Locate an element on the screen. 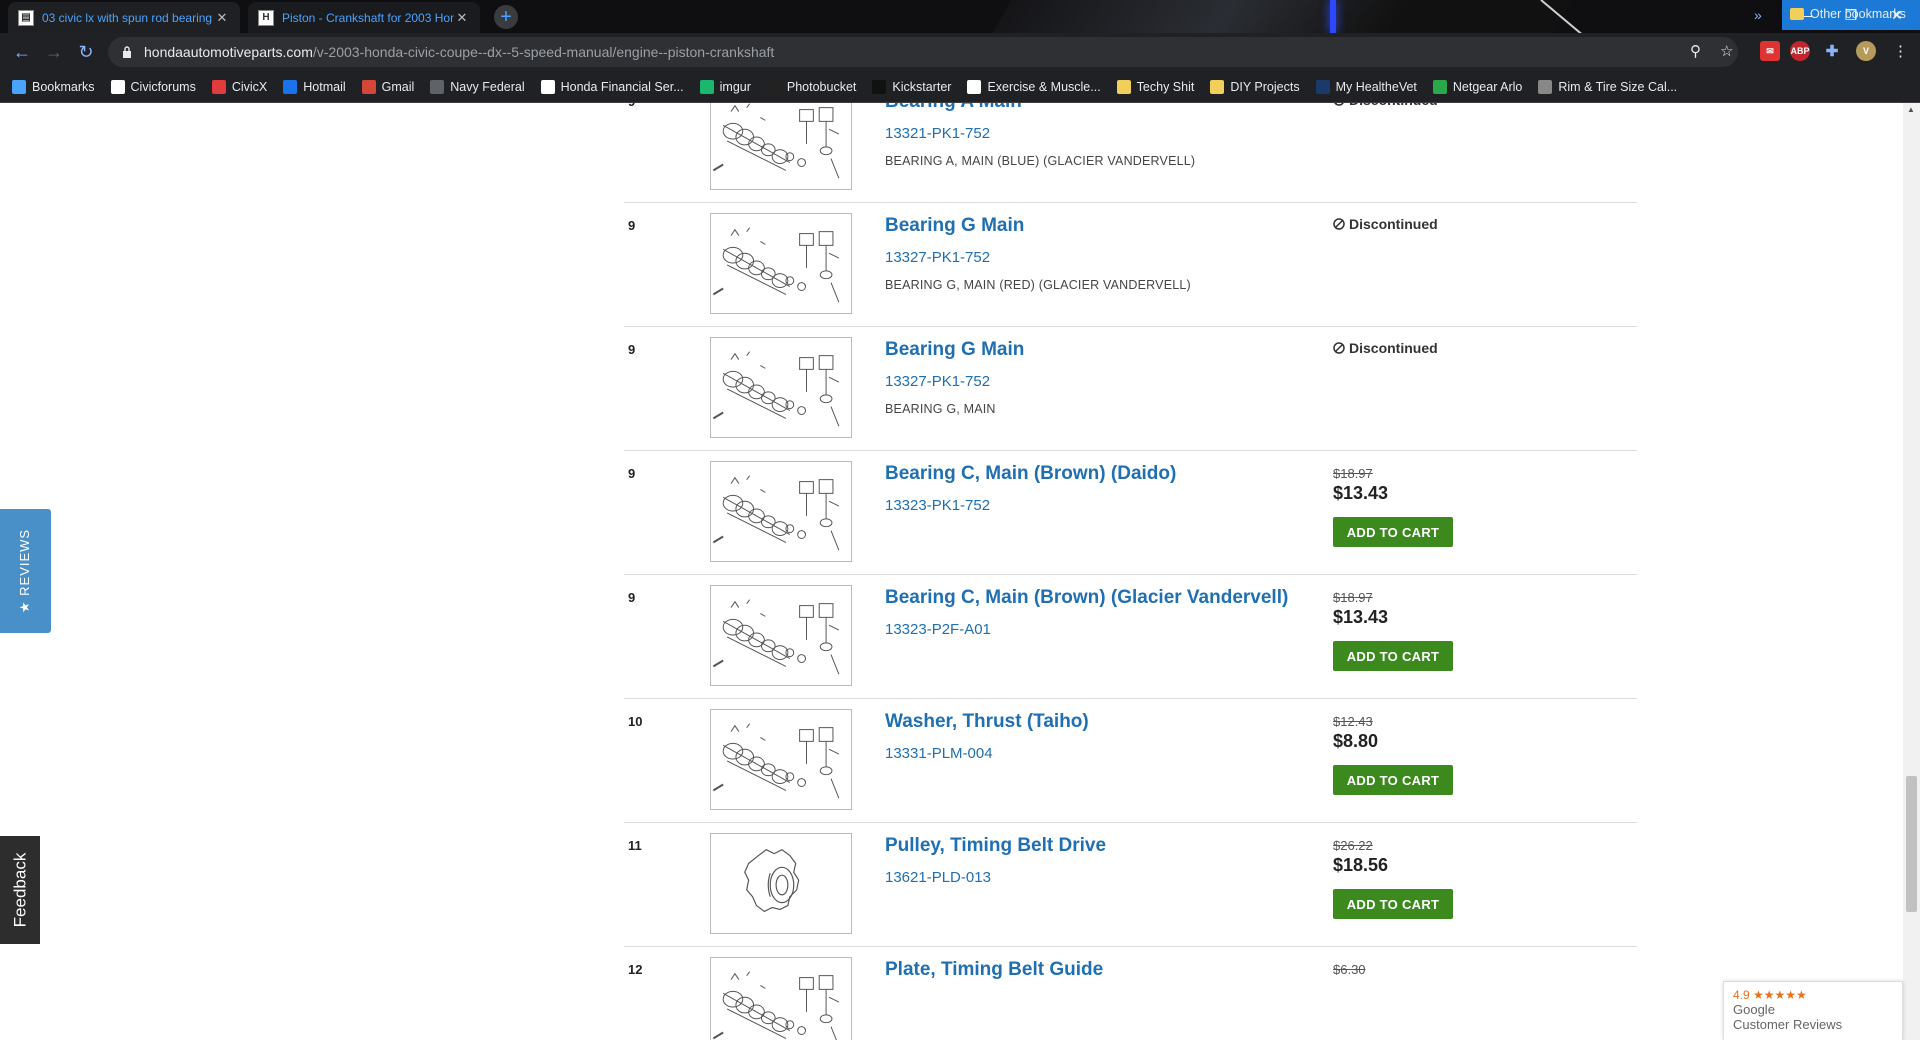  tab-title: 03 civic lx with spun rod bearing is located at coordinates (127, 17).